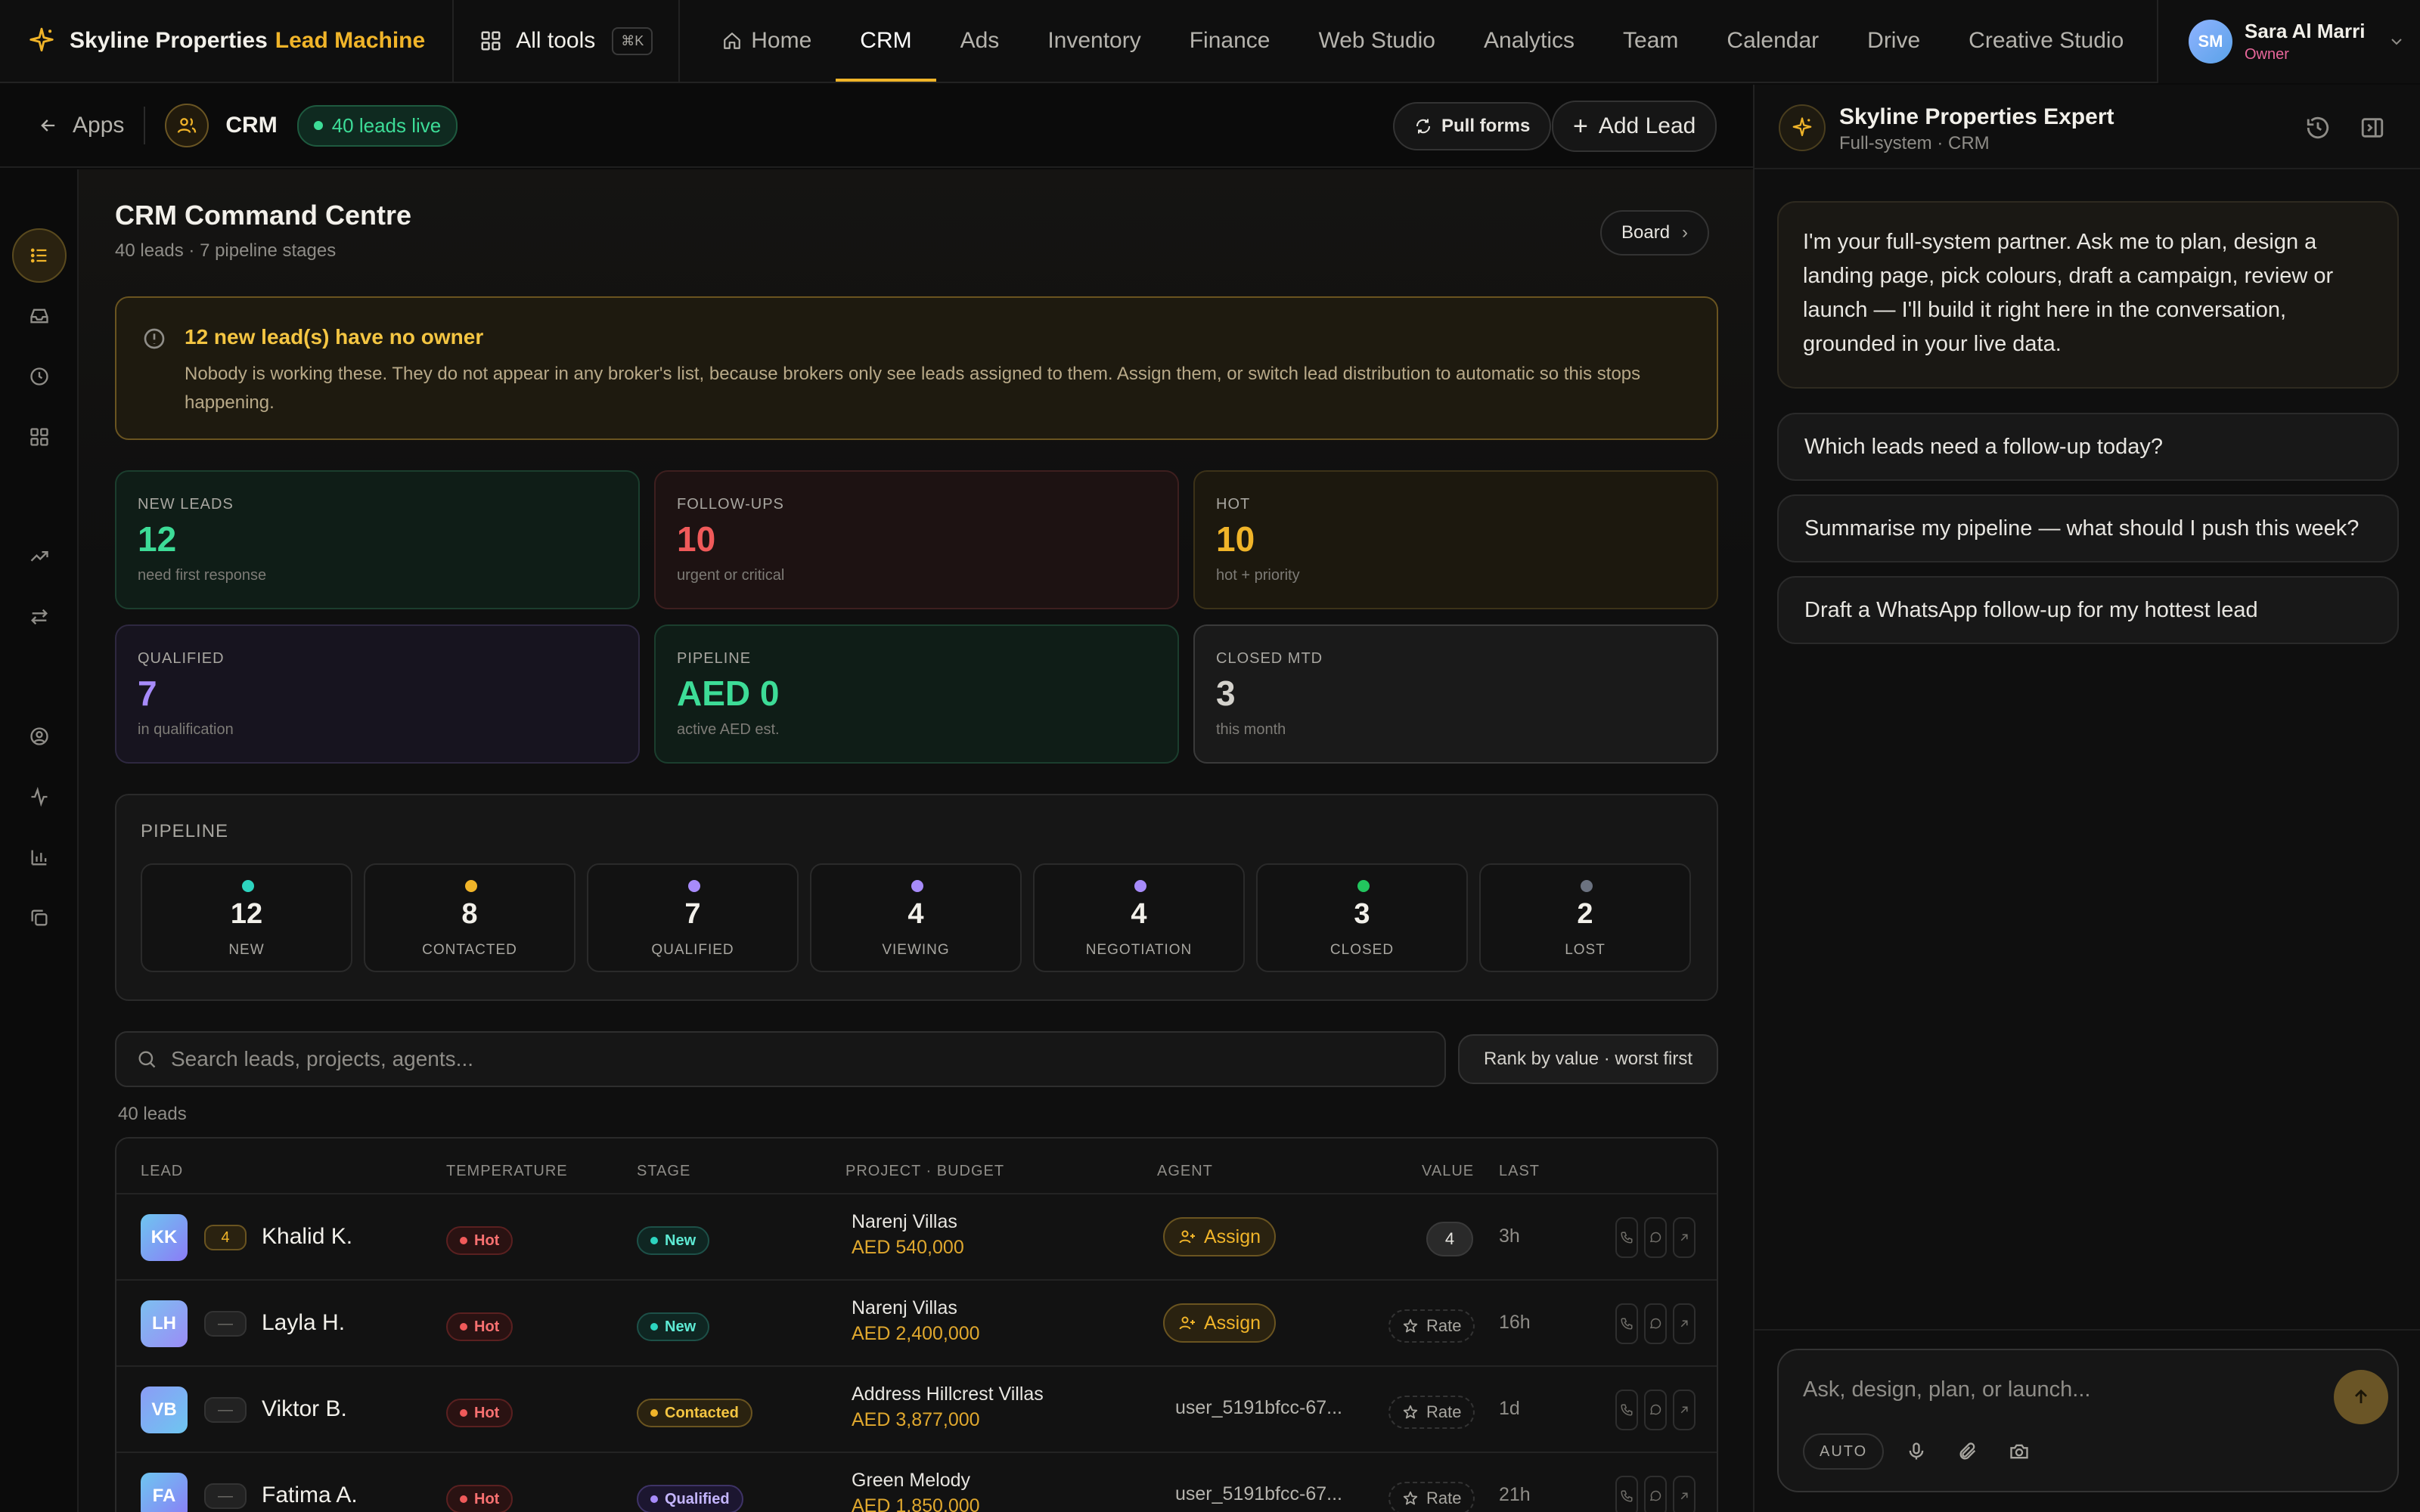 Image resolution: width=2420 pixels, height=1512 pixels. I want to click on board-view-button: Board ›, so click(1655, 233).